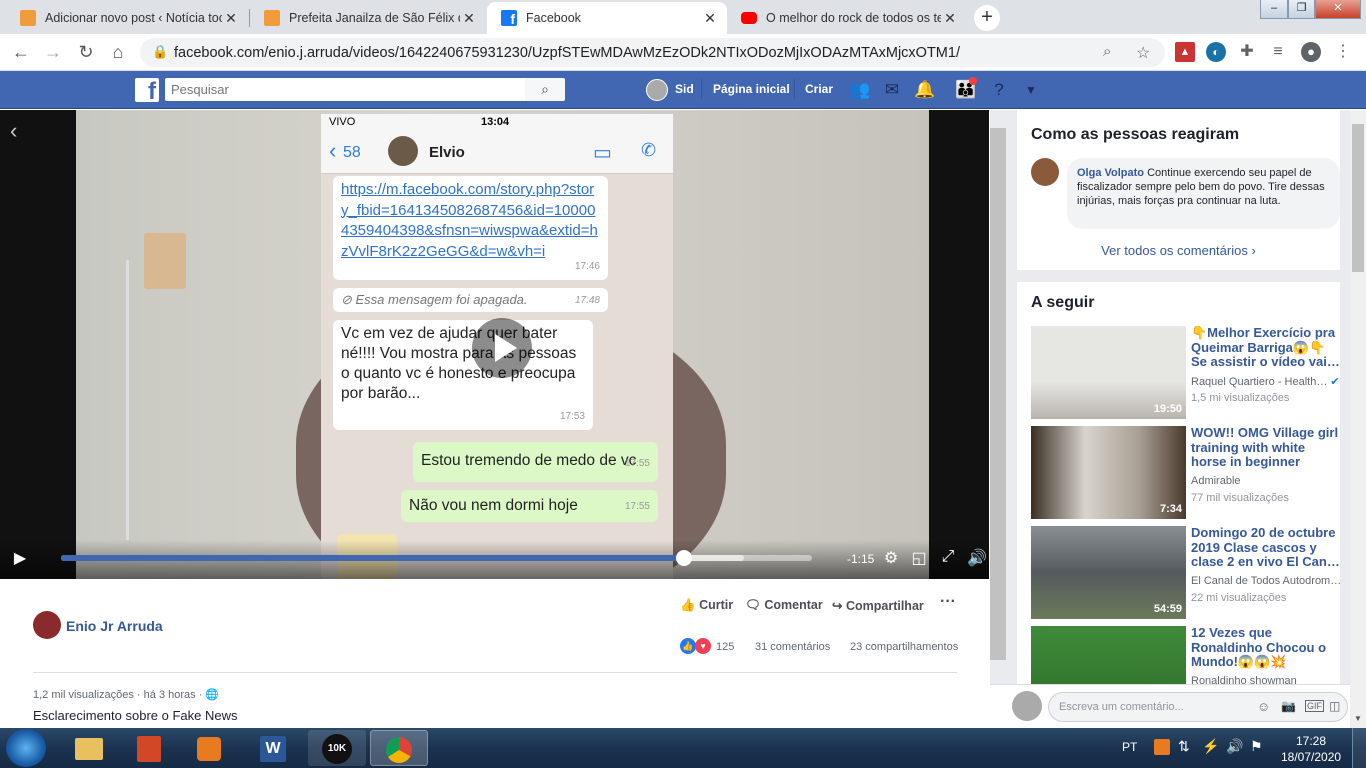 This screenshot has height=768, width=1366. I want to click on extension-icon: ◐, so click(1216, 52).